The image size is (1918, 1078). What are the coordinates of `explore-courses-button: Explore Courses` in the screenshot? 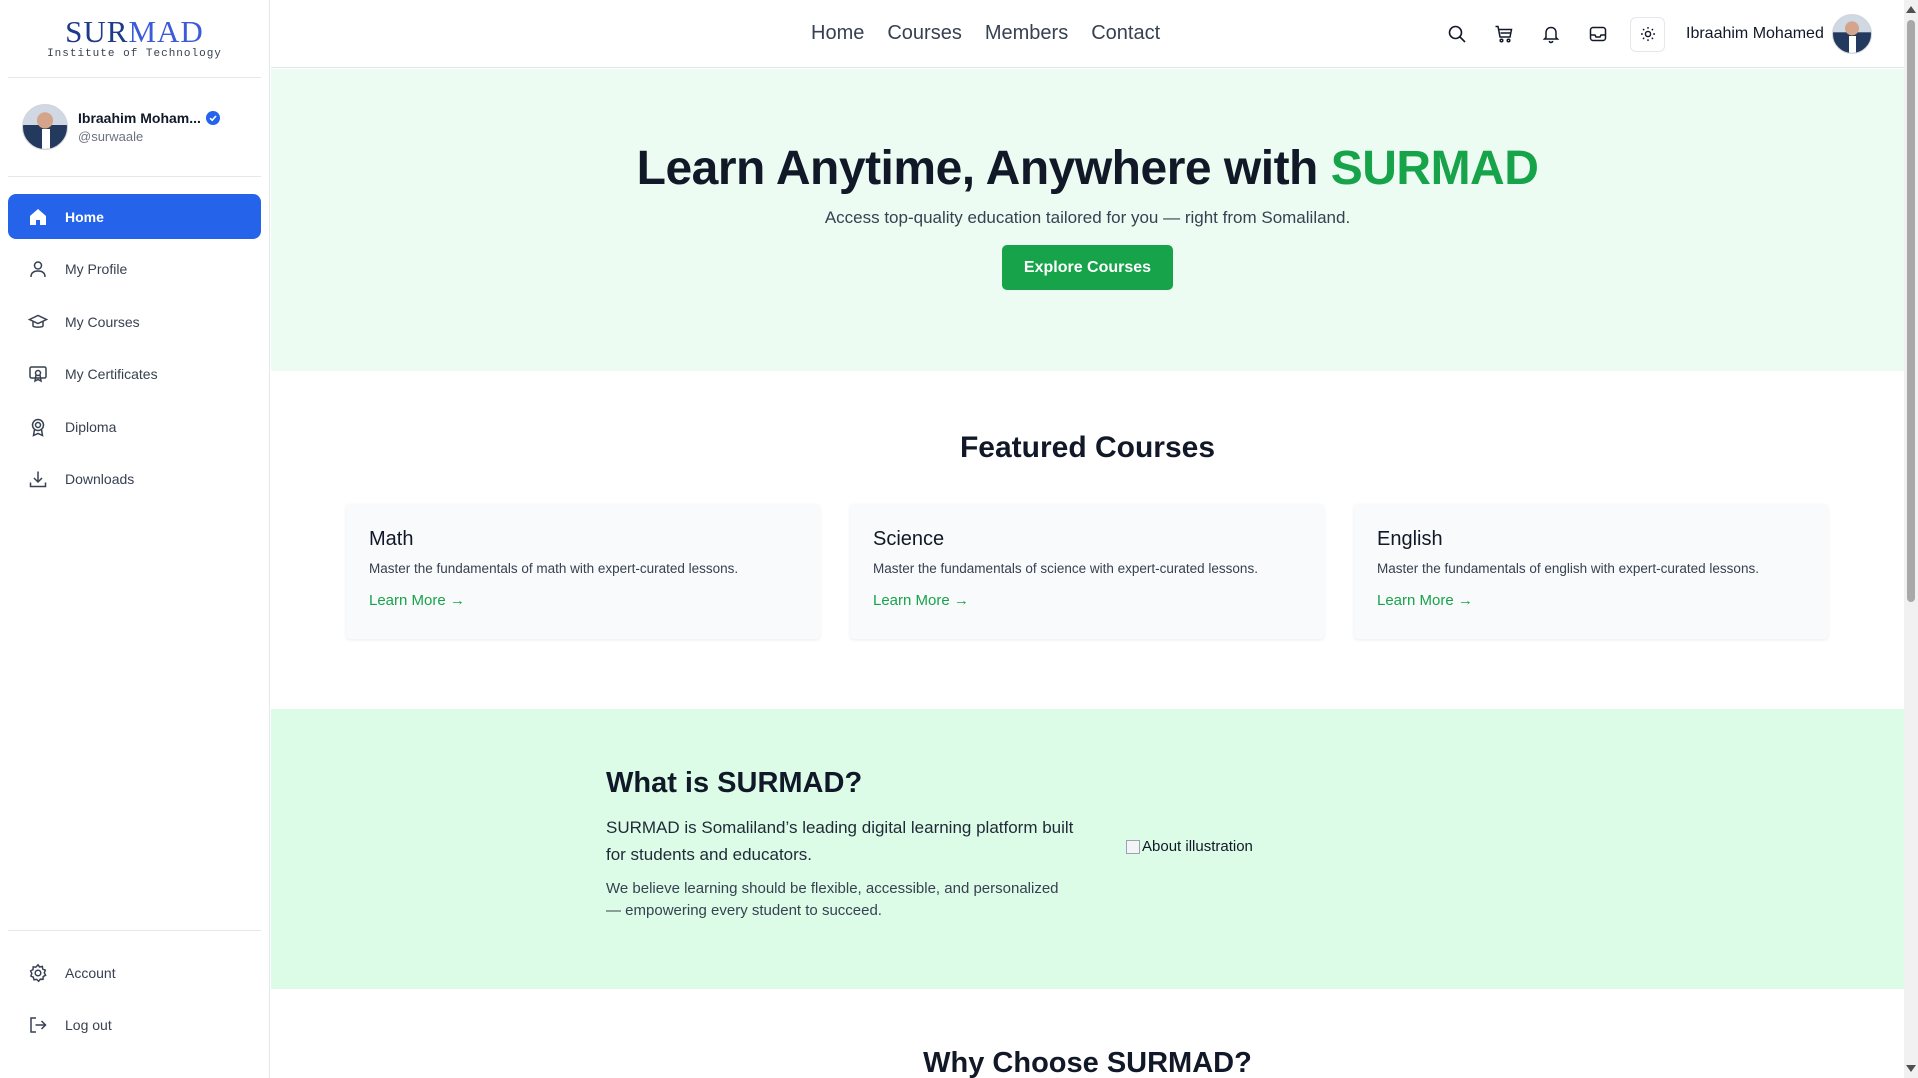 It's located at (1087, 267).